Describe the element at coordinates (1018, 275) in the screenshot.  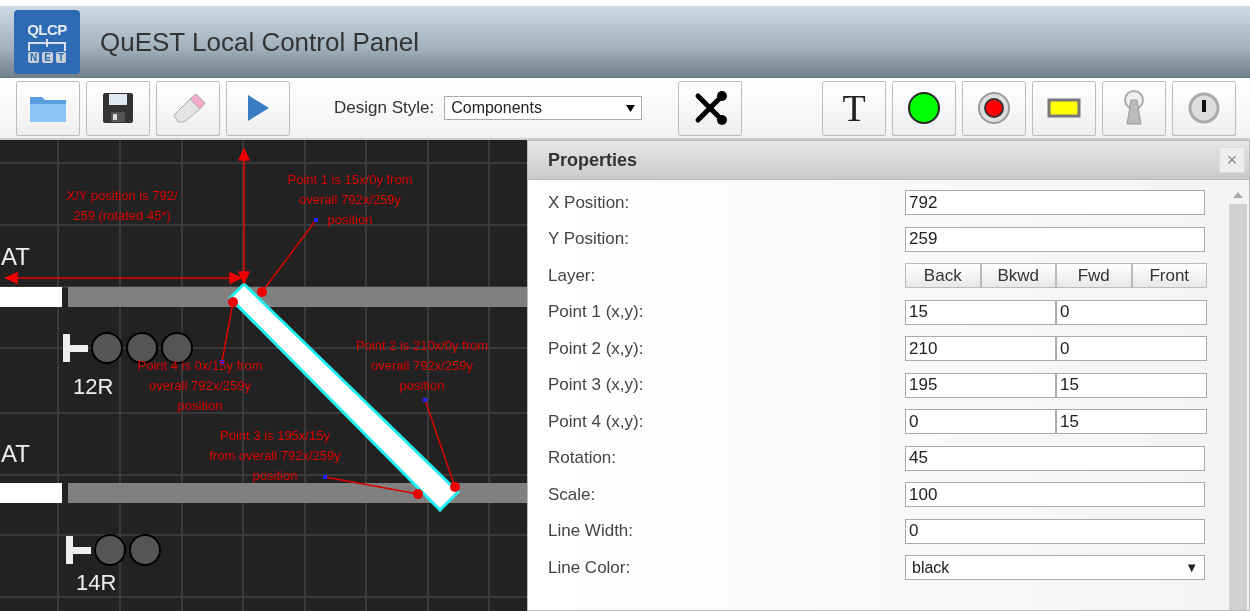
I see `layer-button: Bkwd` at that location.